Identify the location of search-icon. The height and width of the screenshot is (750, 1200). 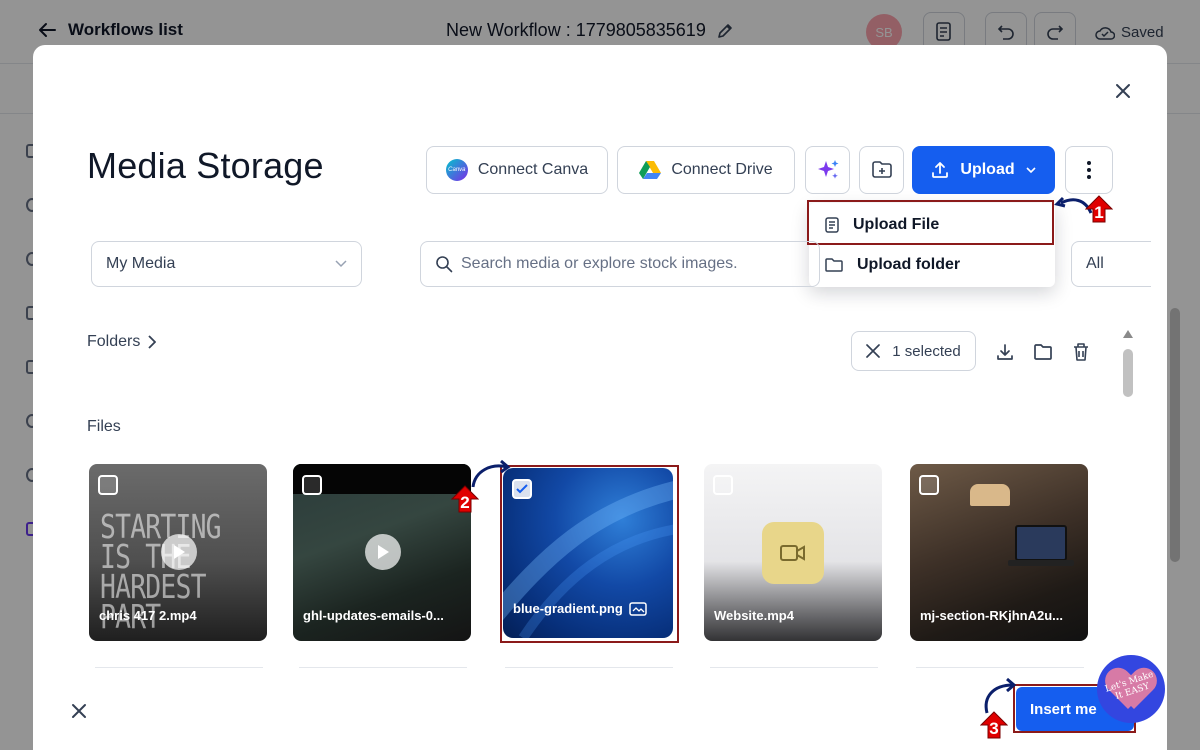
(444, 264).